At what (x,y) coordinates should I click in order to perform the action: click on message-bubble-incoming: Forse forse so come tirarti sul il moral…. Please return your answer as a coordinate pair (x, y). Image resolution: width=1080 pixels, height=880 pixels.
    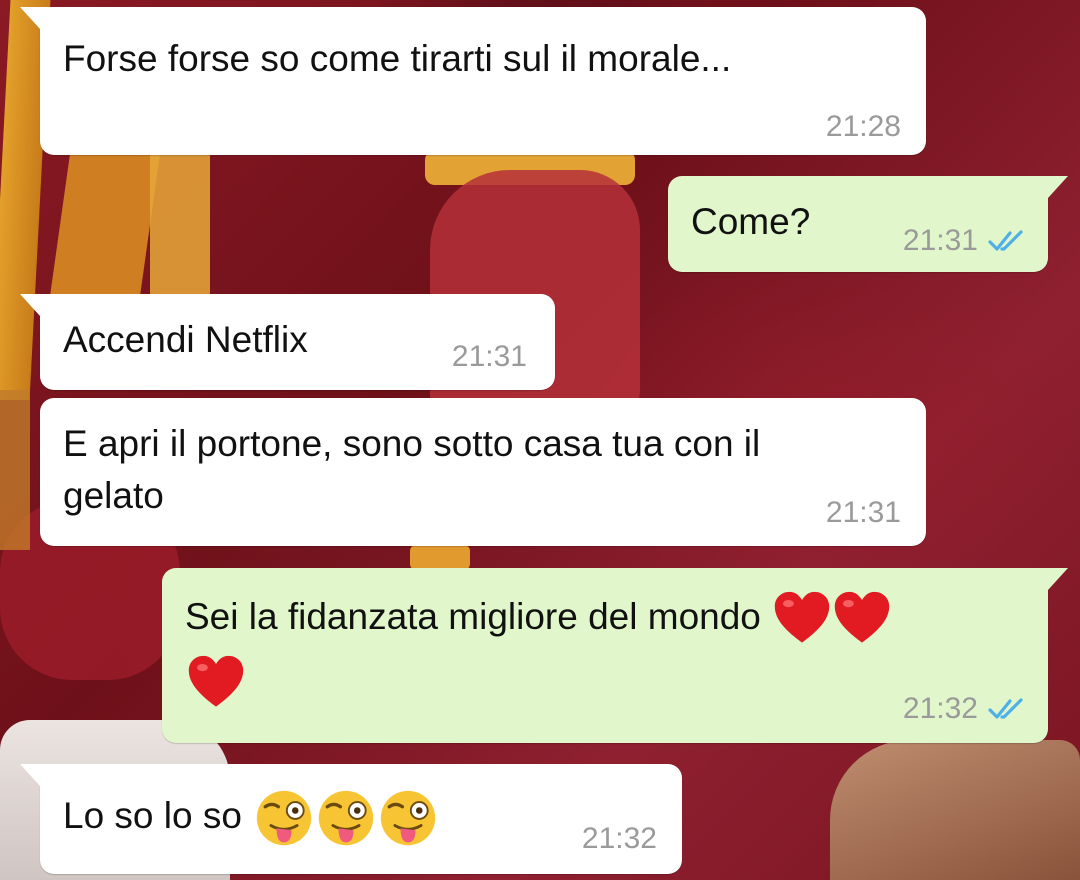
    Looking at the image, I should click on (473, 81).